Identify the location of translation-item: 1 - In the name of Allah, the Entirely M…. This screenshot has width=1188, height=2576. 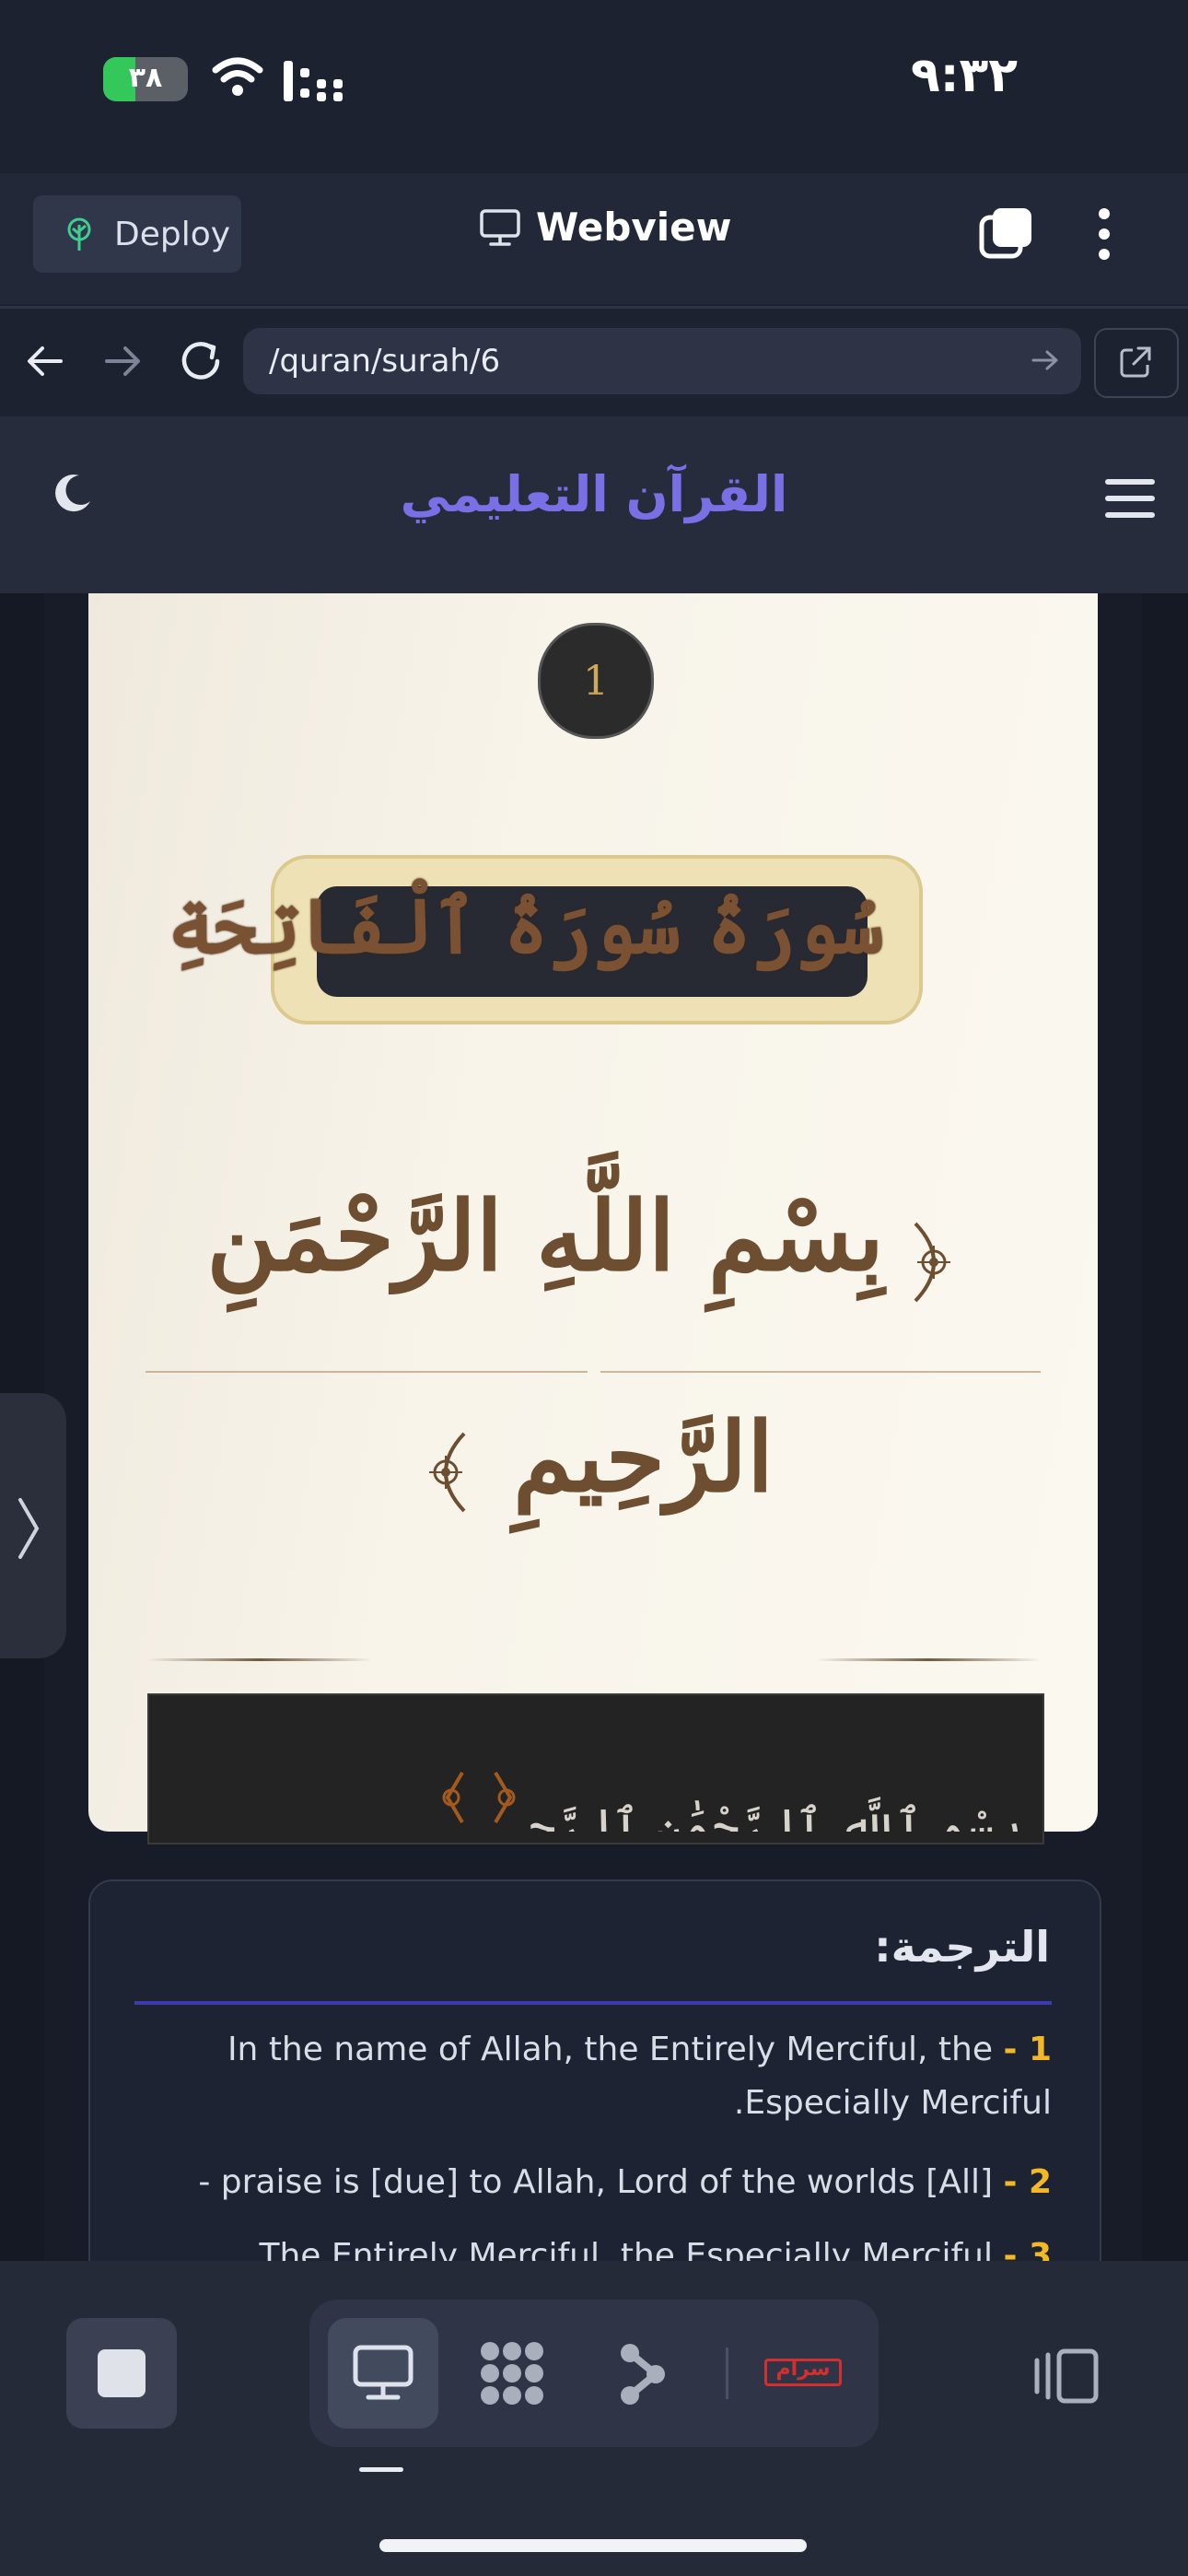
(600, 2076).